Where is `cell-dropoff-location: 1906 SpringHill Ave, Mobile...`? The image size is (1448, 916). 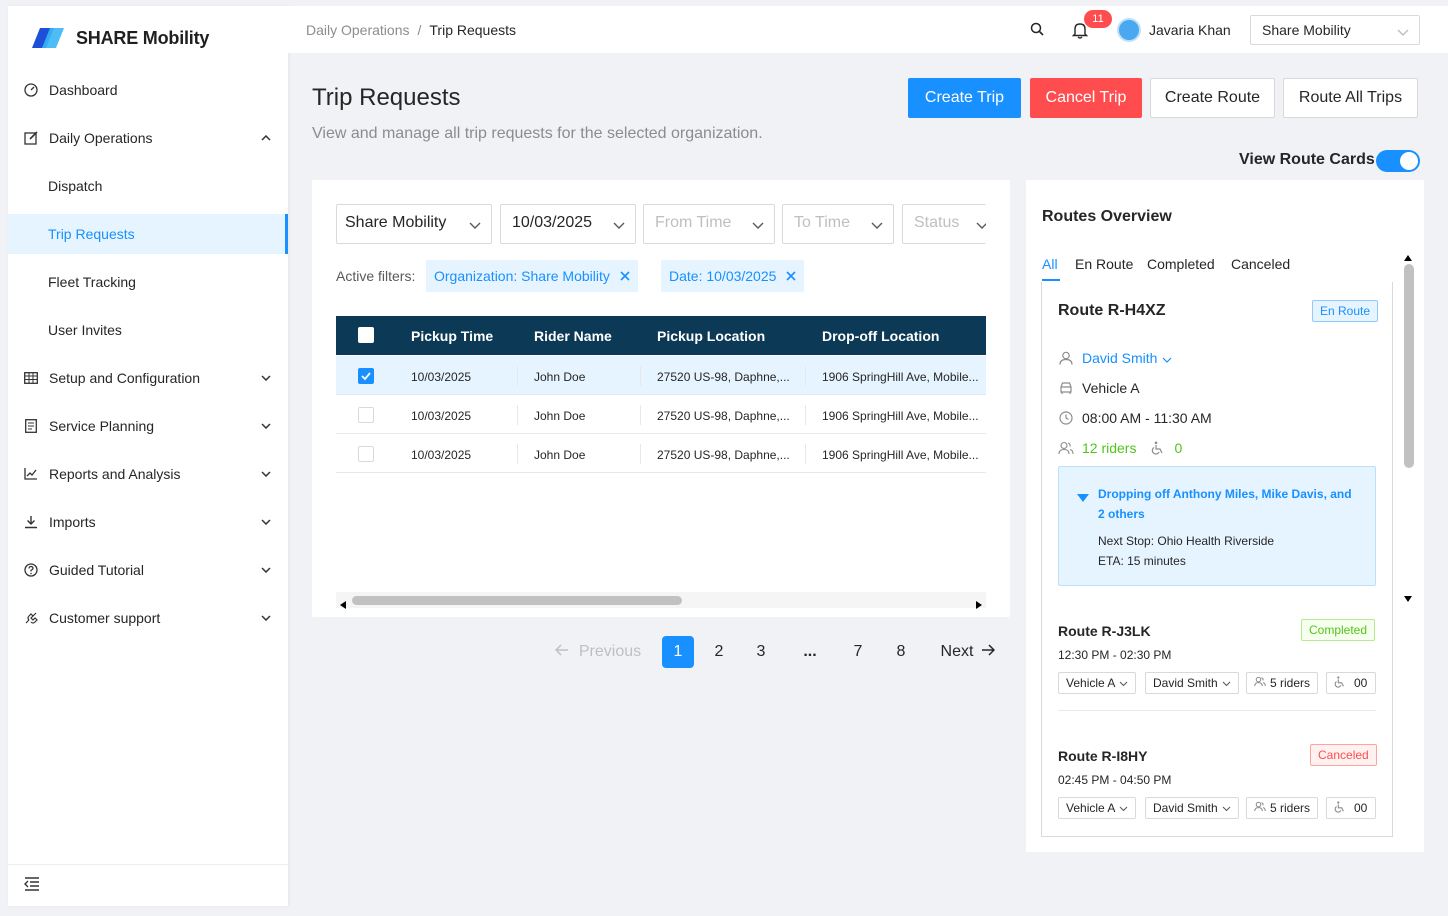 cell-dropoff-location: 1906 SpringHill Ave, Mobile... is located at coordinates (900, 416).